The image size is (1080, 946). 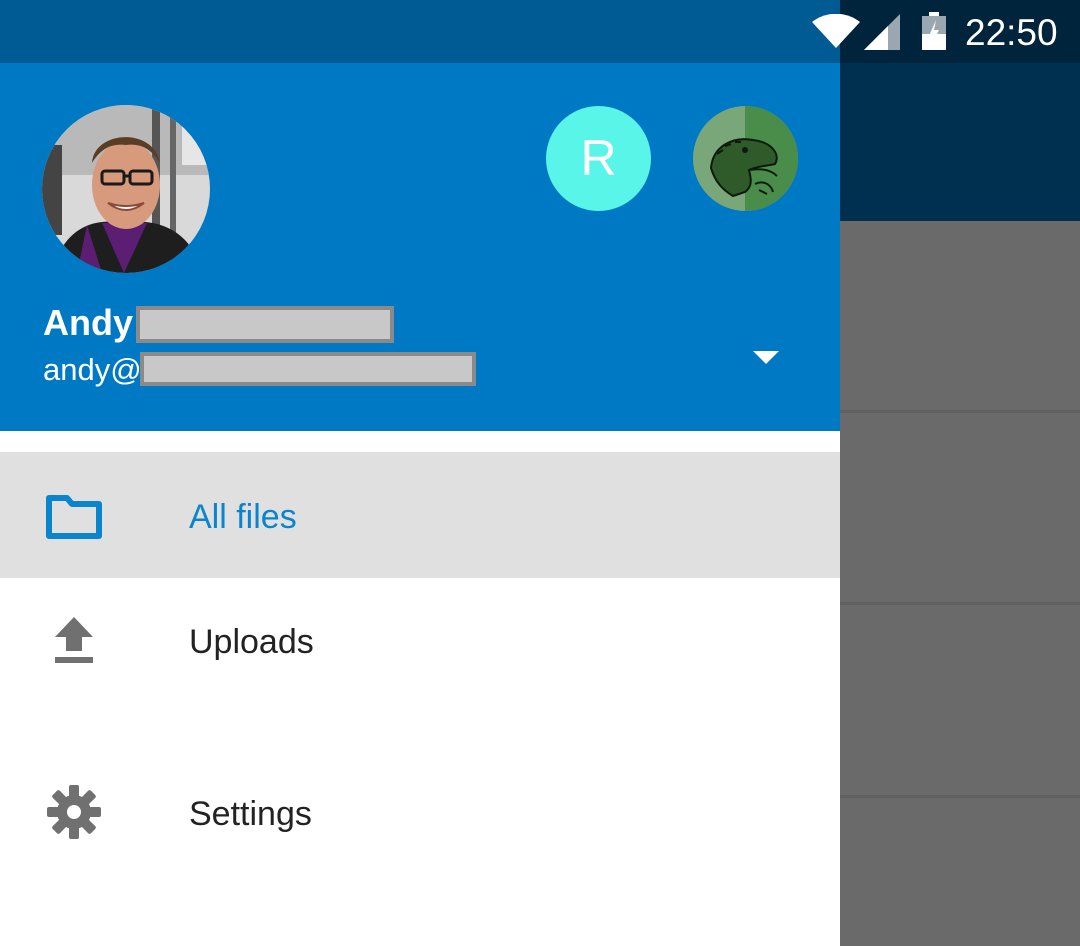 I want to click on secondary-account-initial: R, so click(x=598, y=158).